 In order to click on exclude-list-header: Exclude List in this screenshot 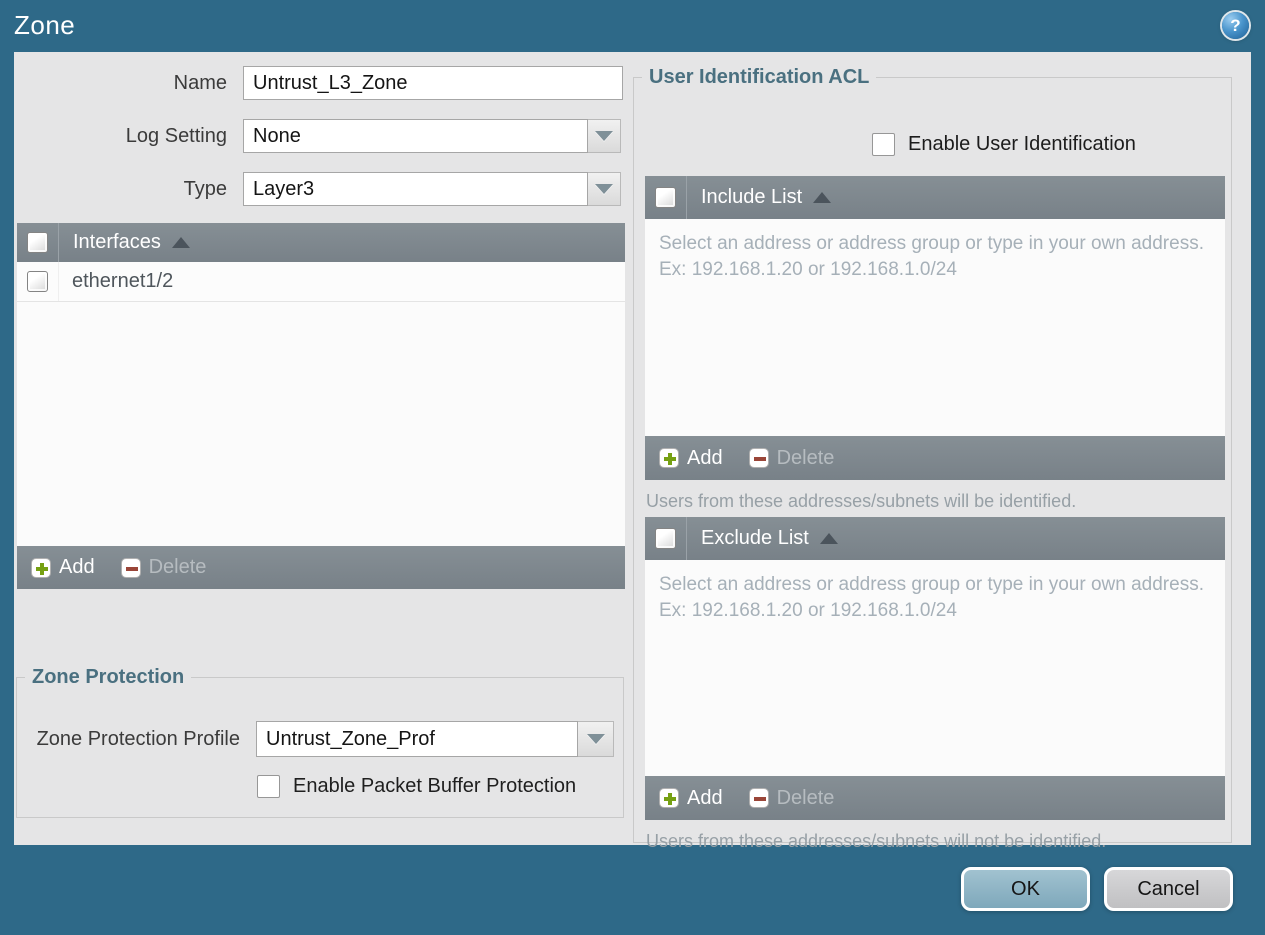, I will do `click(935, 538)`.